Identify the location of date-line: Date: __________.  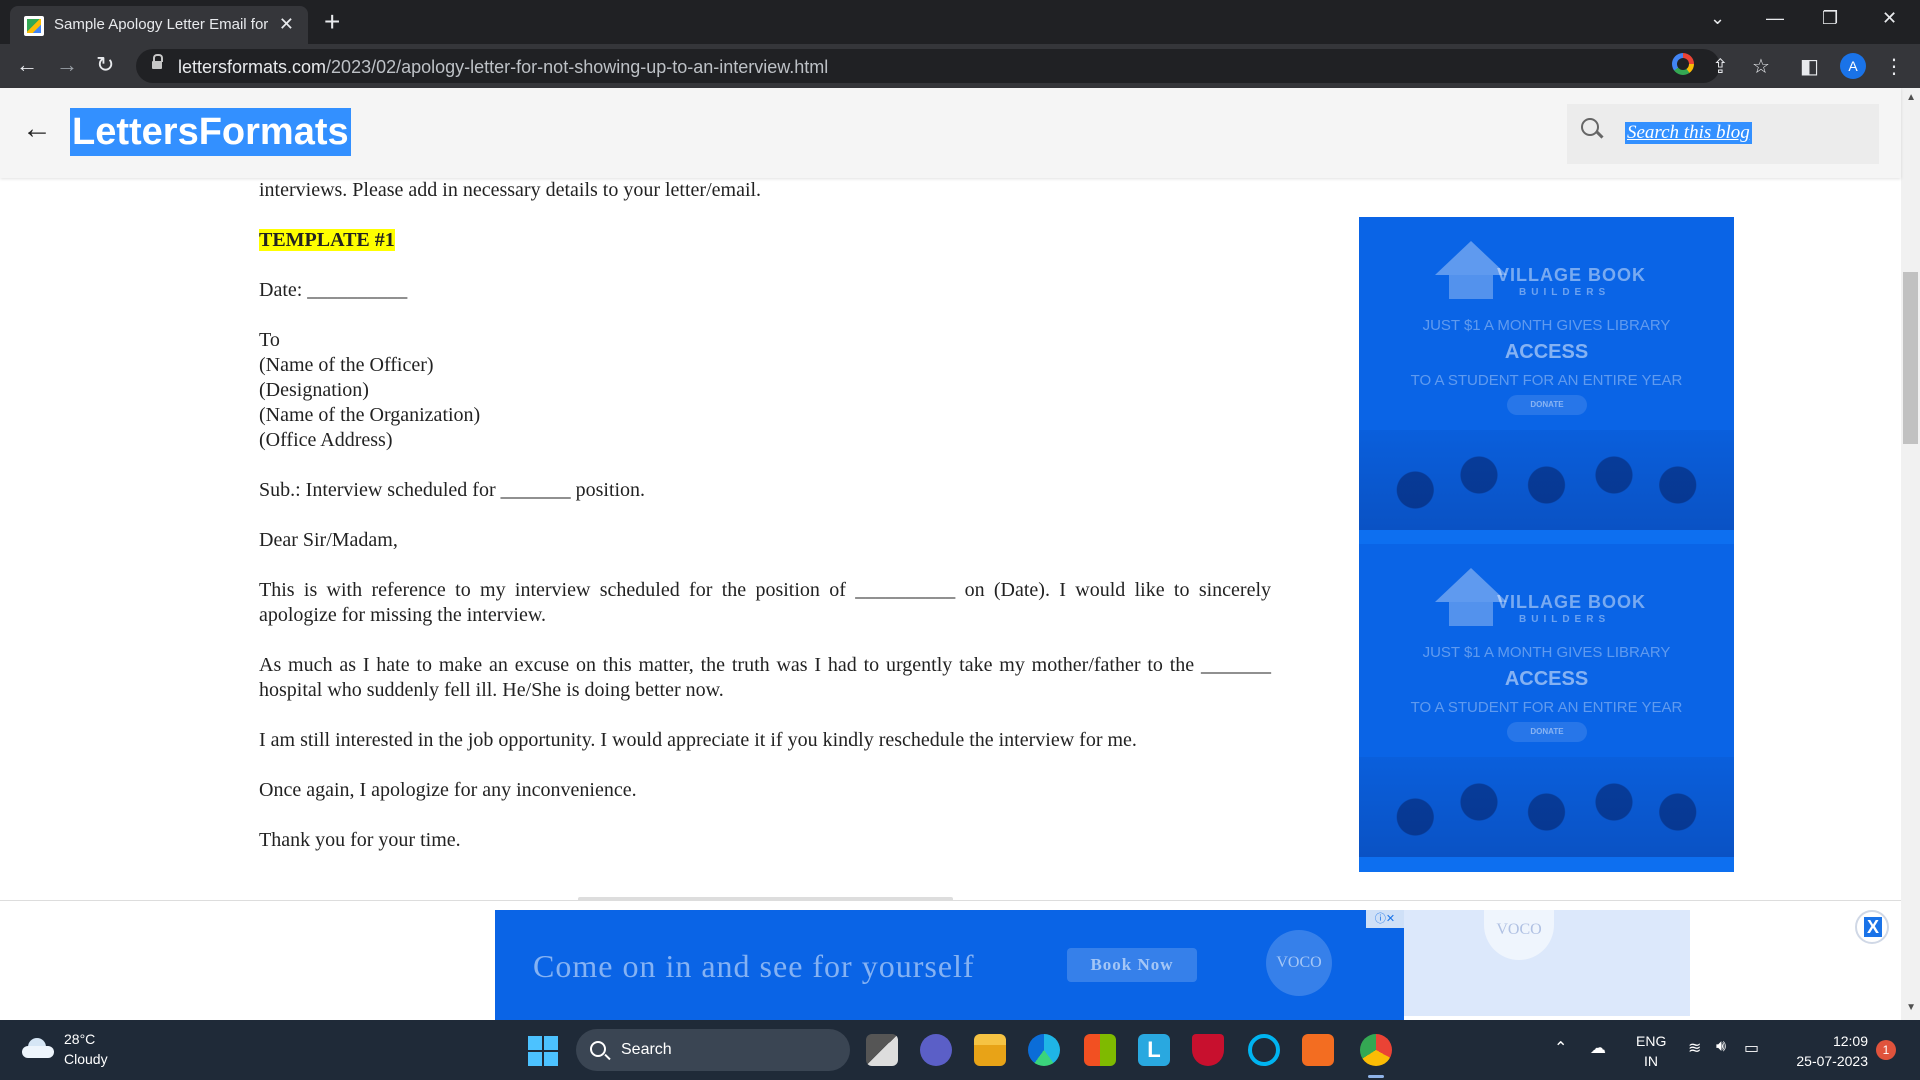
(333, 290).